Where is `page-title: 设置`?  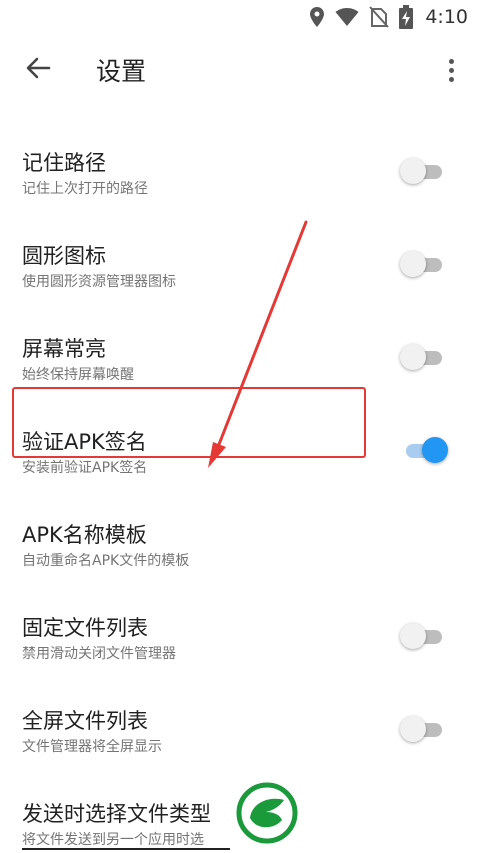 page-title: 设置 is located at coordinates (121, 71).